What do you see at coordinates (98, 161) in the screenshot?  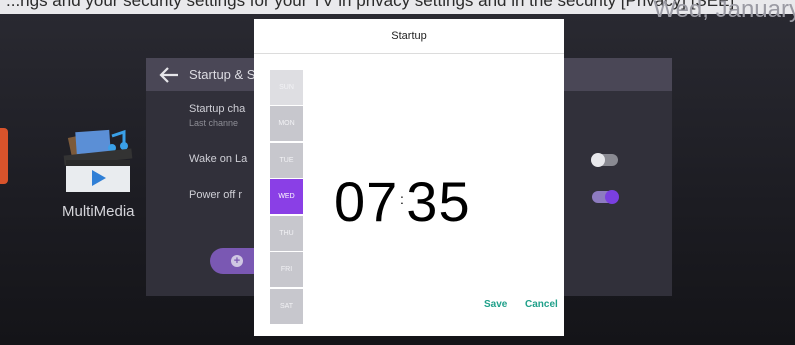 I see `multimedia-icon` at bounding box center [98, 161].